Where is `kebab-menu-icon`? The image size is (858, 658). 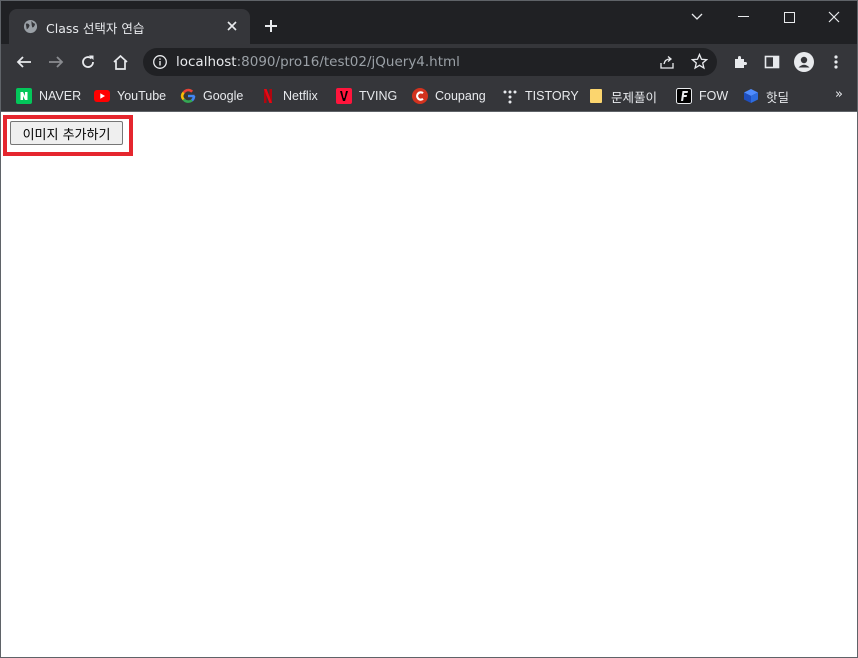
kebab-menu-icon is located at coordinates (836, 62).